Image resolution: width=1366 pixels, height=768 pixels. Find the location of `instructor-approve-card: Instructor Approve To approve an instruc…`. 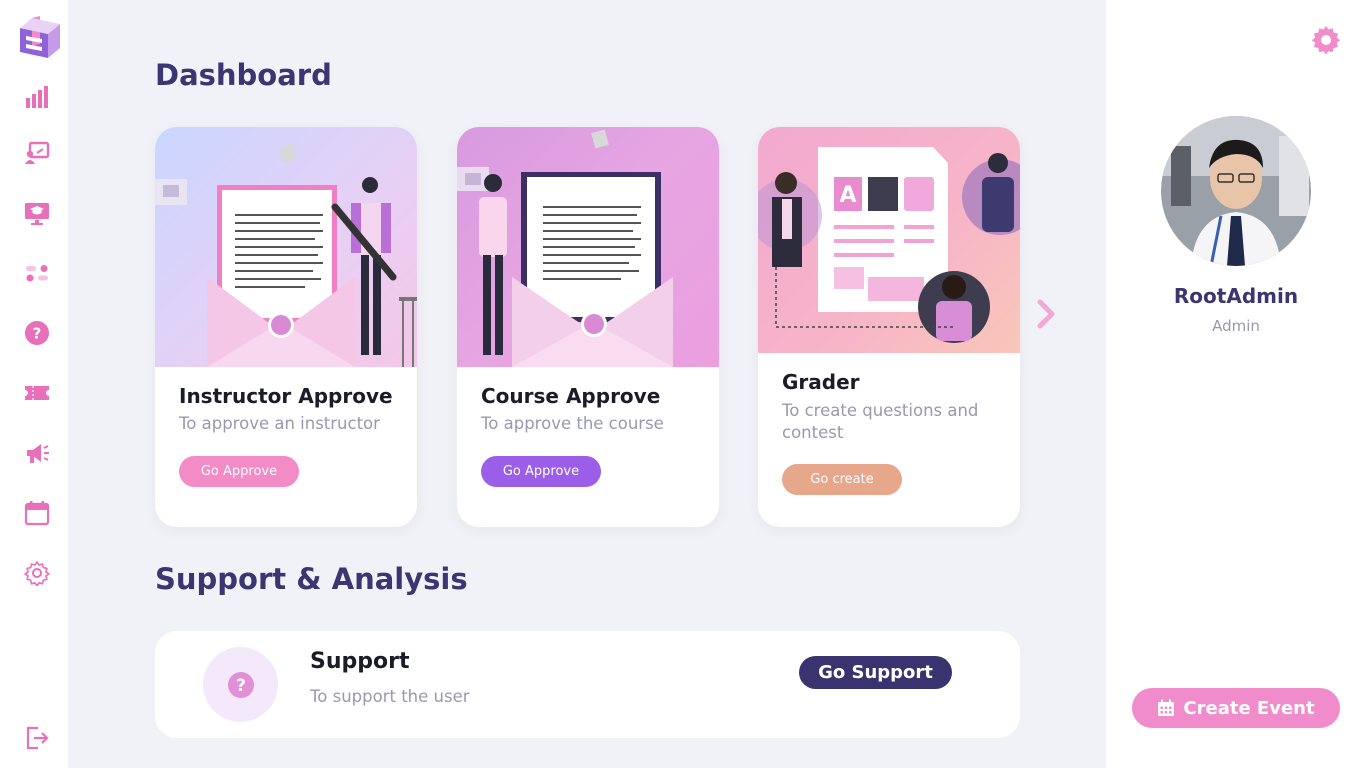

instructor-approve-card: Instructor Approve To approve an instruc… is located at coordinates (286, 327).